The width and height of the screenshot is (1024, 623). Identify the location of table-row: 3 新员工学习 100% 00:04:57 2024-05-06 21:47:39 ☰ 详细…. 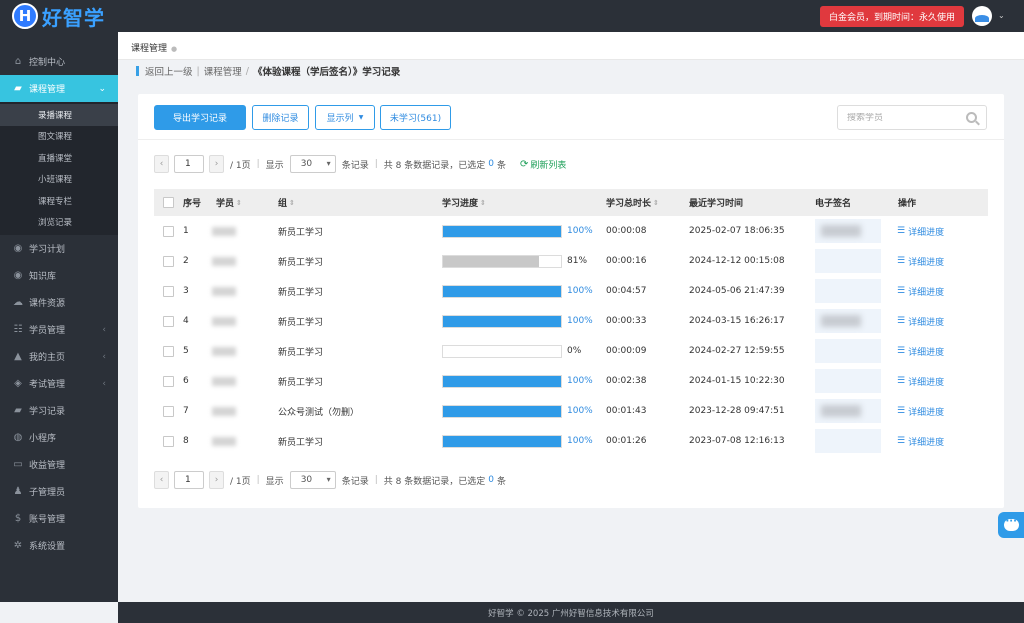
(571, 291).